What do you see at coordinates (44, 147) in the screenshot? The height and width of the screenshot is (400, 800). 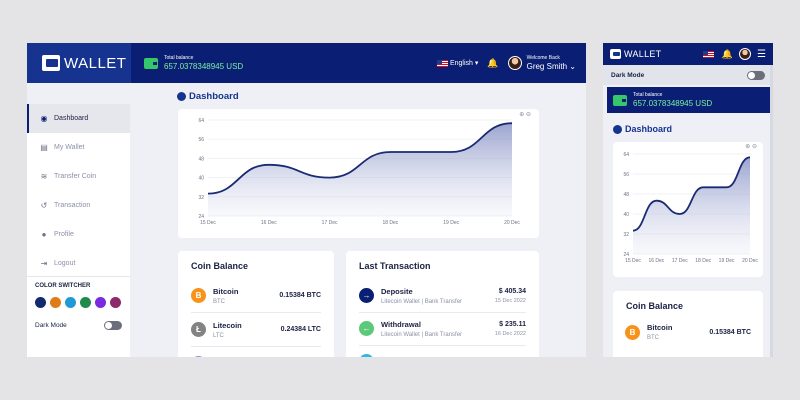 I see `wallet-icon: ▤` at bounding box center [44, 147].